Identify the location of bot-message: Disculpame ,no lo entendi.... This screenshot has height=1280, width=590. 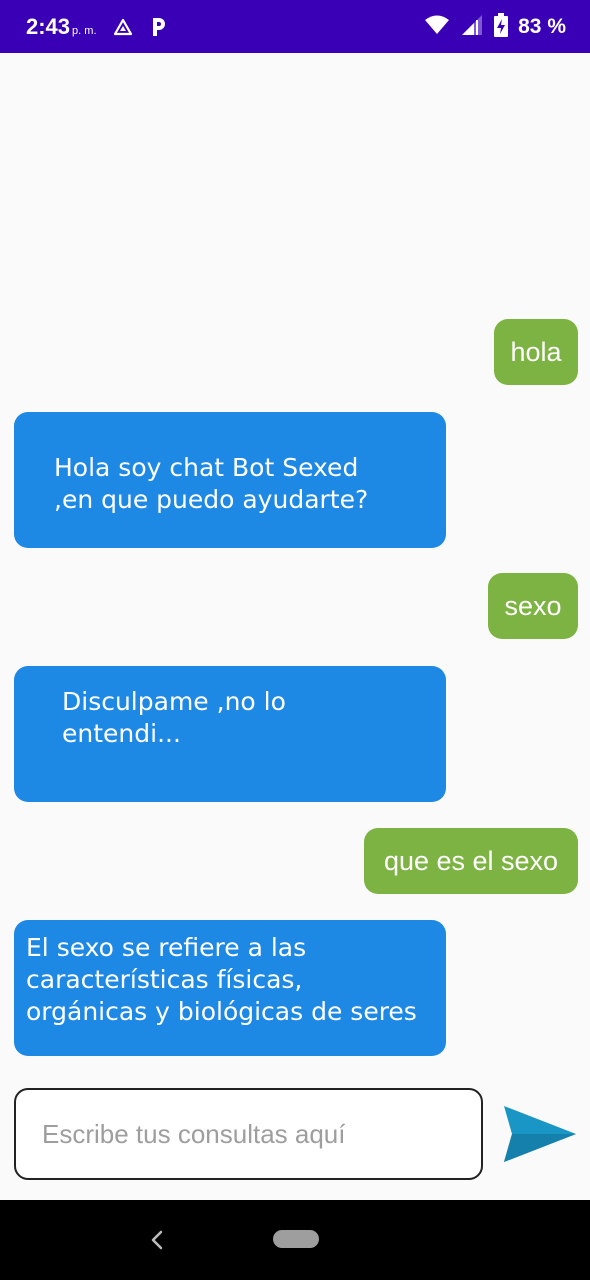
(230, 734).